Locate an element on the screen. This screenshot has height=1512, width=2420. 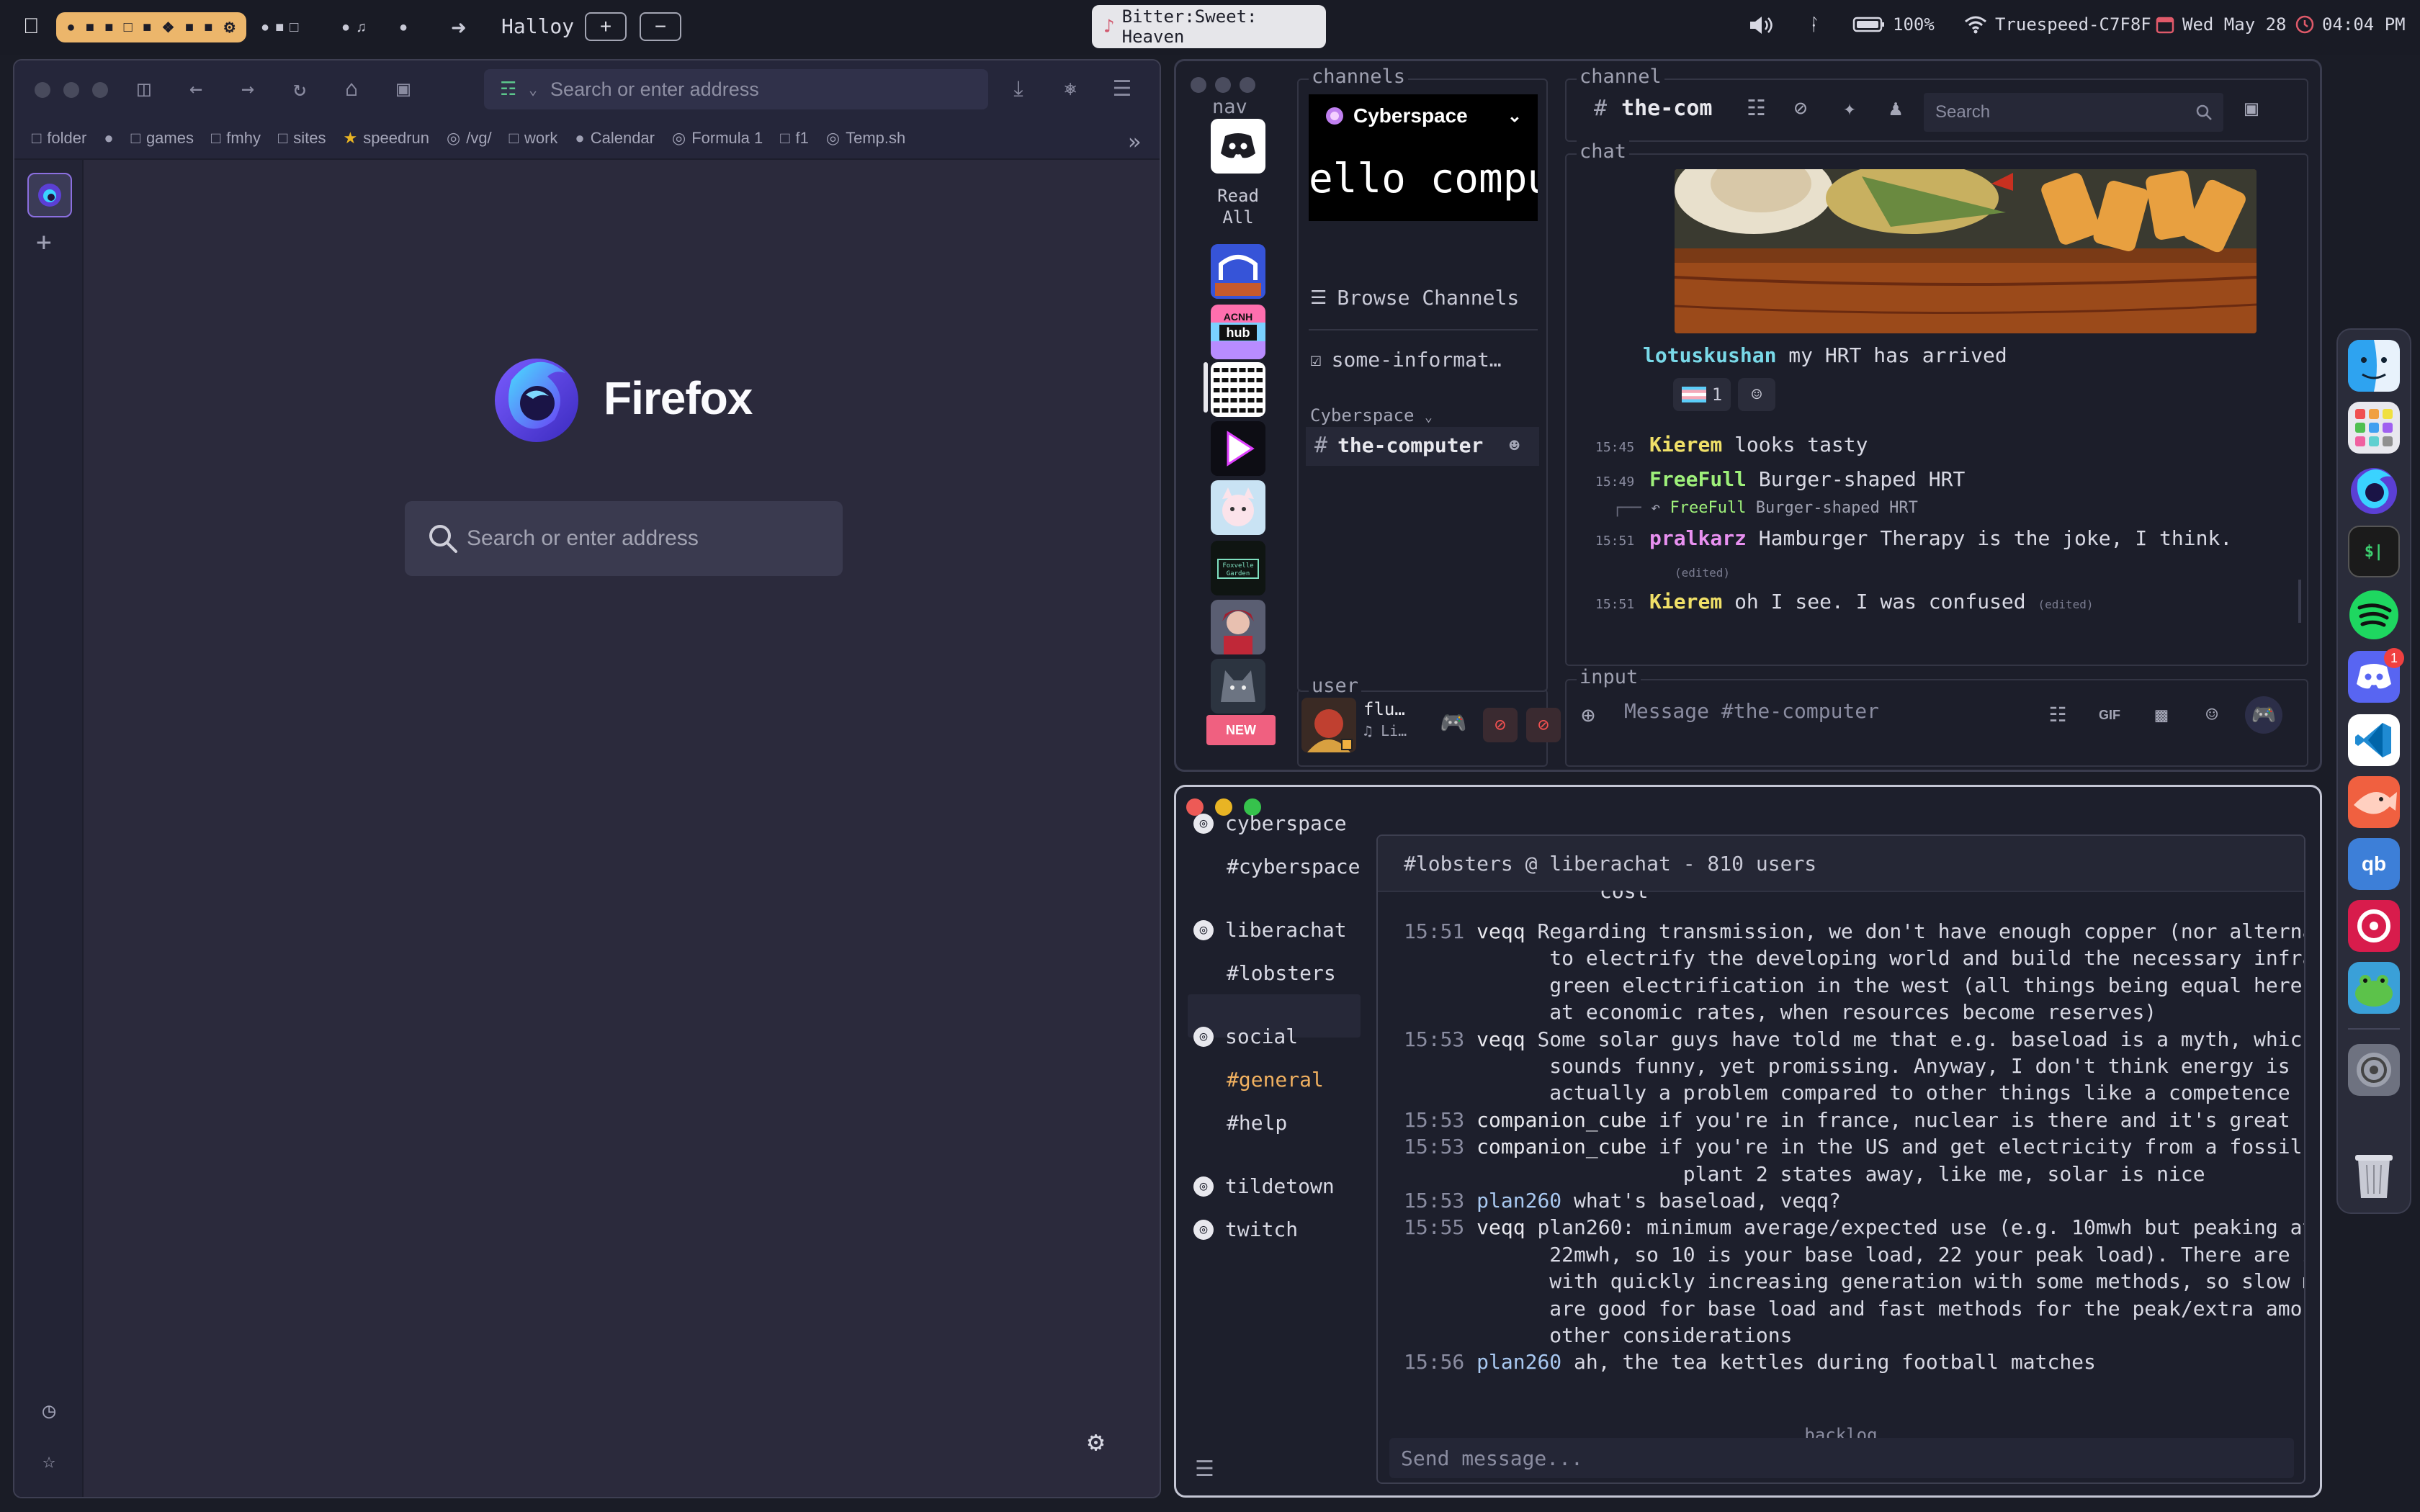
dock-fish-icon is located at coordinates (2374, 802).